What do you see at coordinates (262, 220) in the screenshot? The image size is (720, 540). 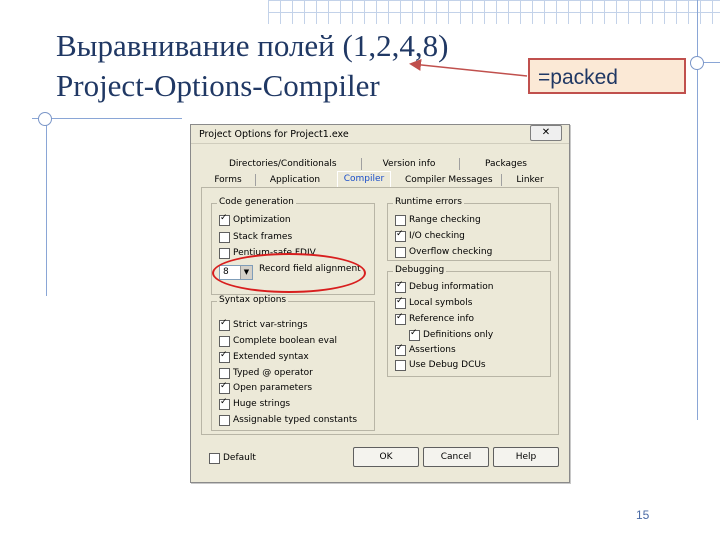 I see `checkbox-label: Optimization` at bounding box center [262, 220].